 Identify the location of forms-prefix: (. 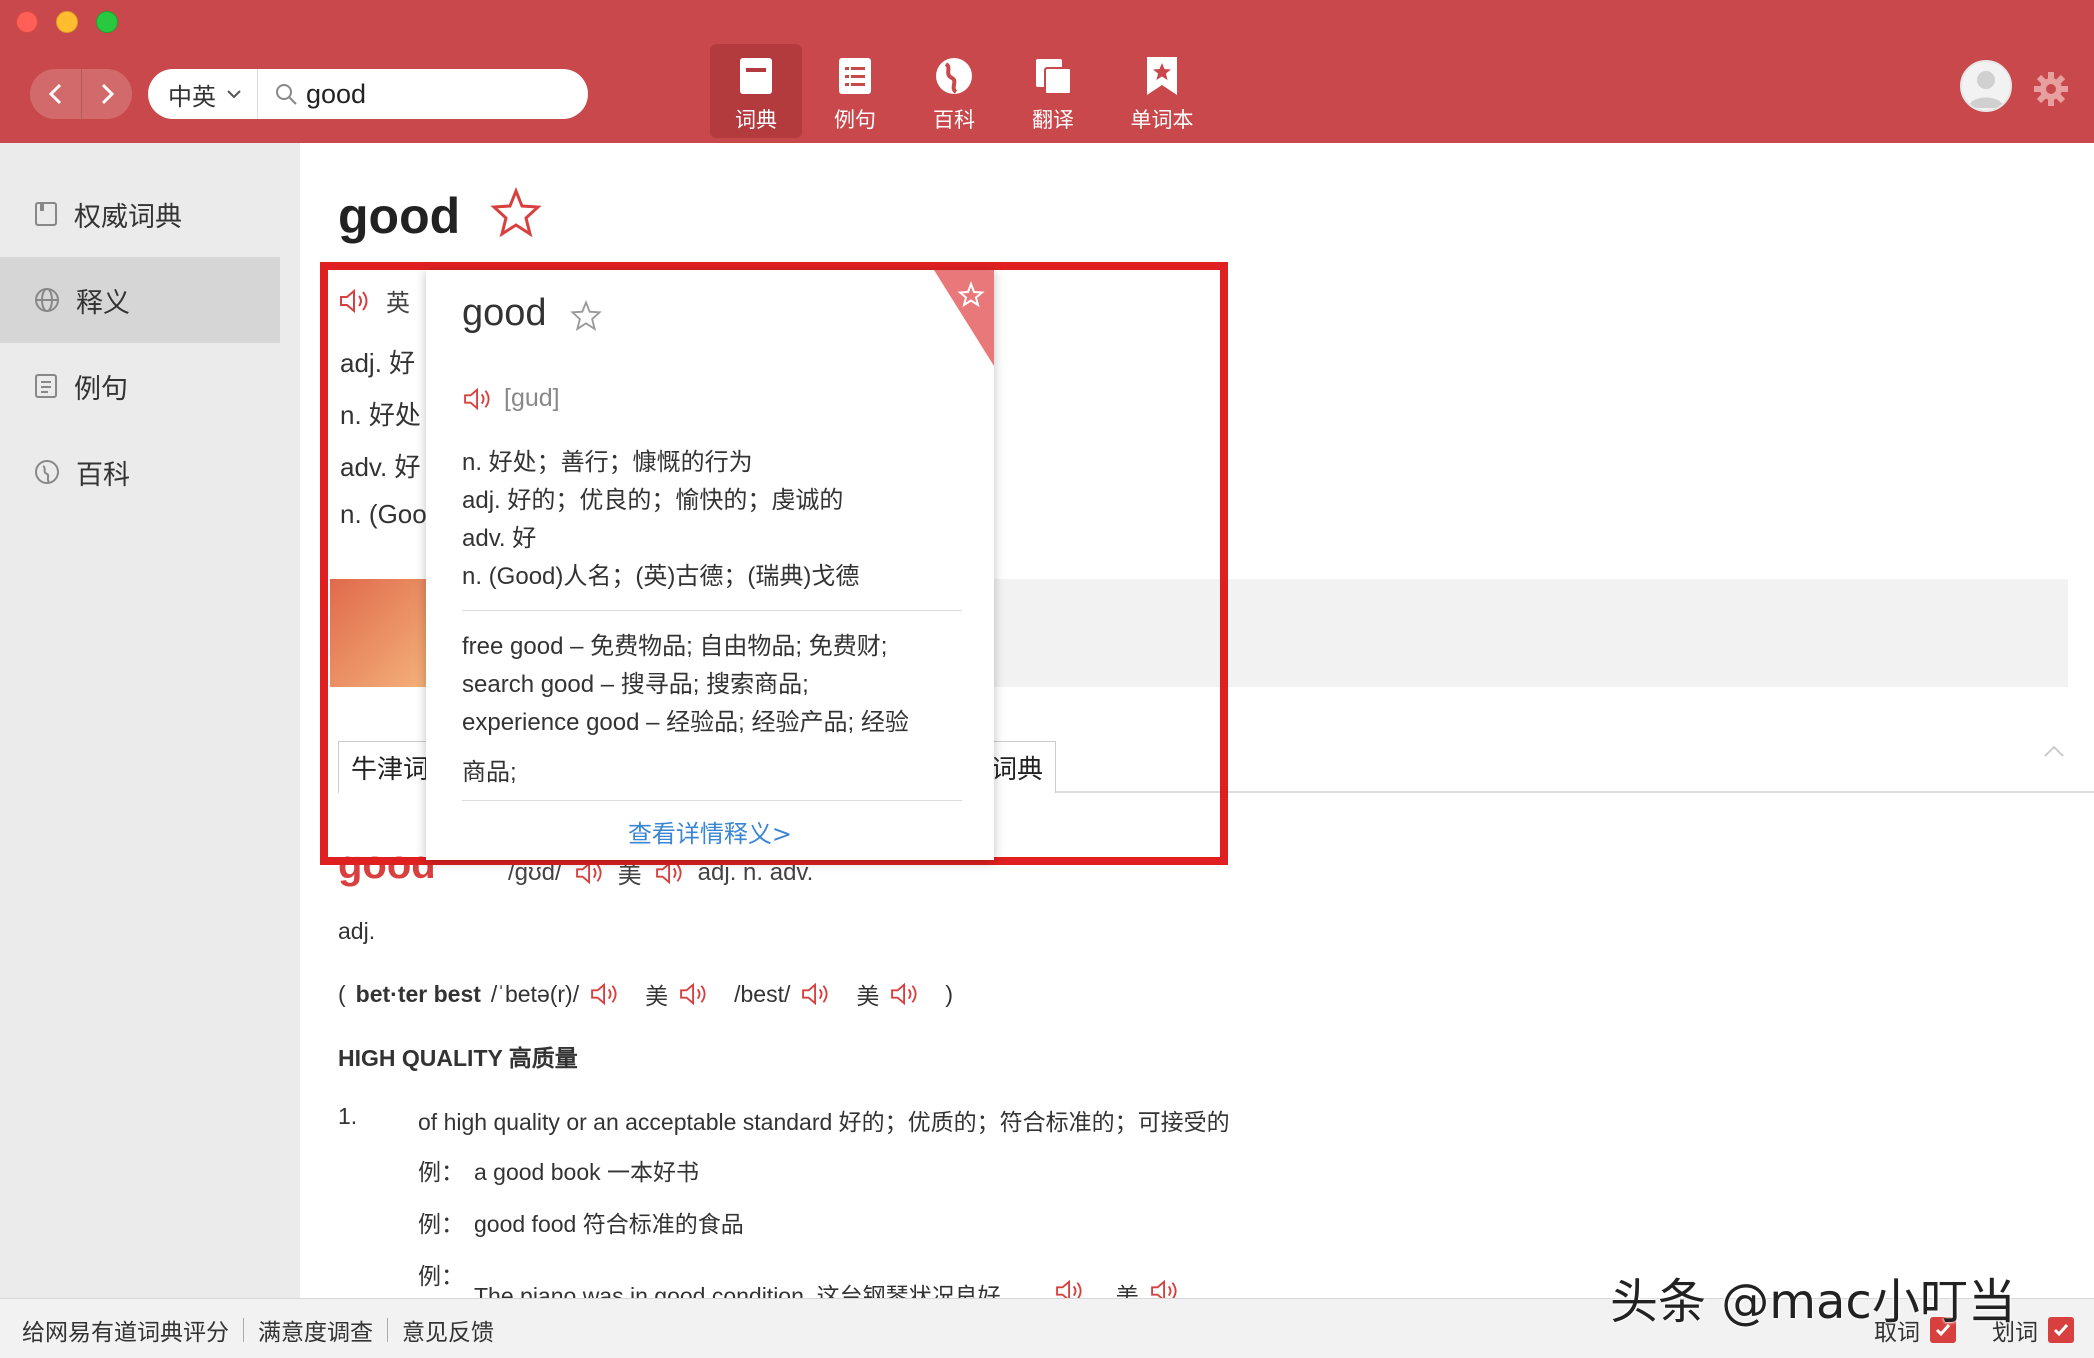
(342, 993).